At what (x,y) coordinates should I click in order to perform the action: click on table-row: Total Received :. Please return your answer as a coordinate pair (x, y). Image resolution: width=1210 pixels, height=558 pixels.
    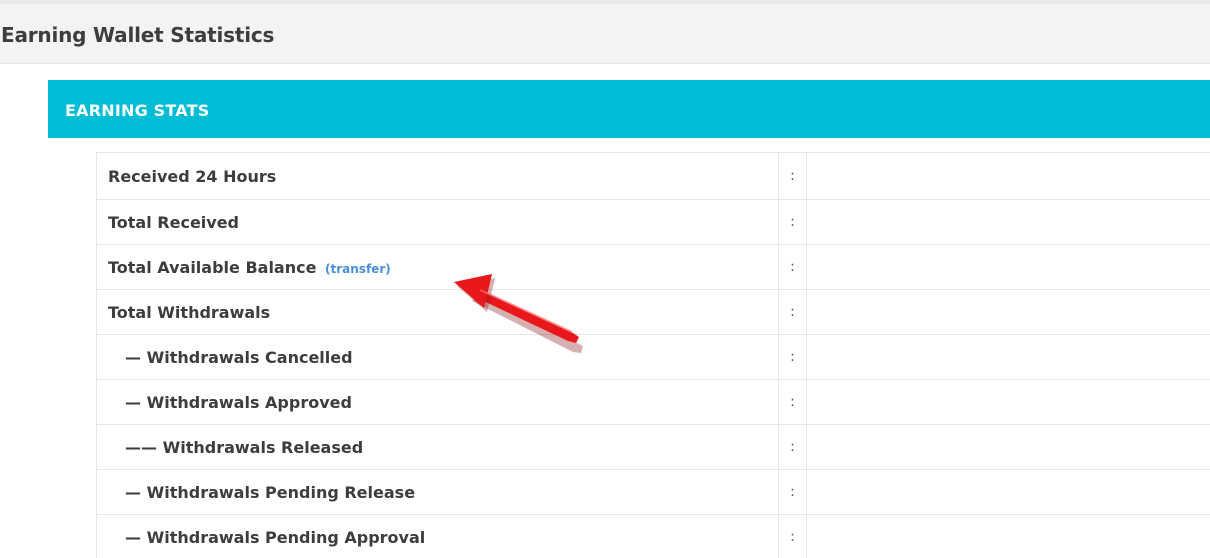
    Looking at the image, I should click on (653, 222).